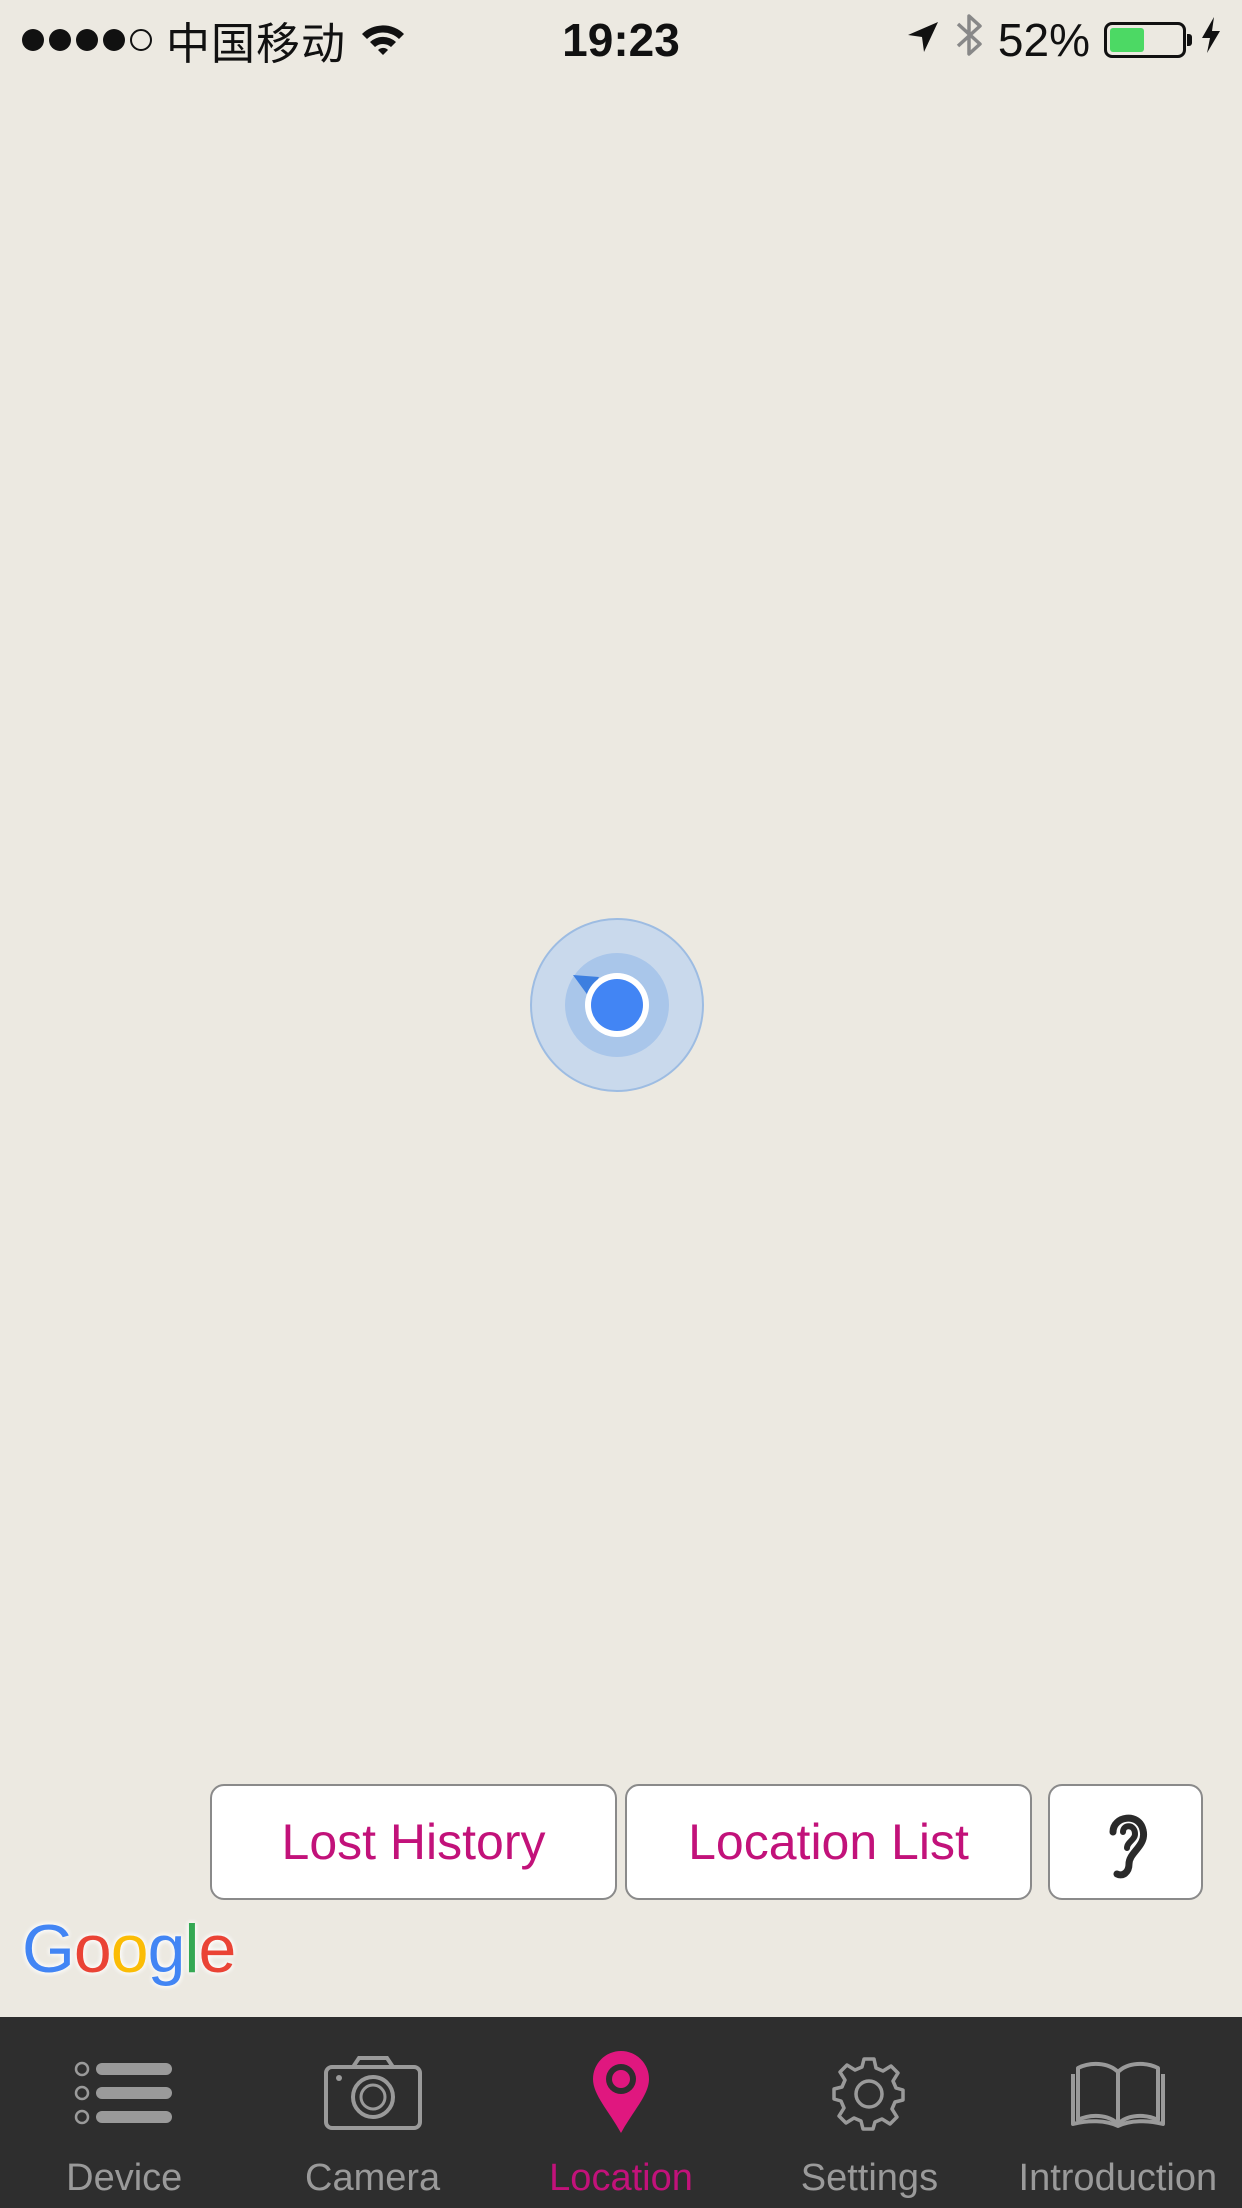 Image resolution: width=1242 pixels, height=2208 pixels. Describe the element at coordinates (923, 40) in the screenshot. I see `location-arrow-icon` at that location.